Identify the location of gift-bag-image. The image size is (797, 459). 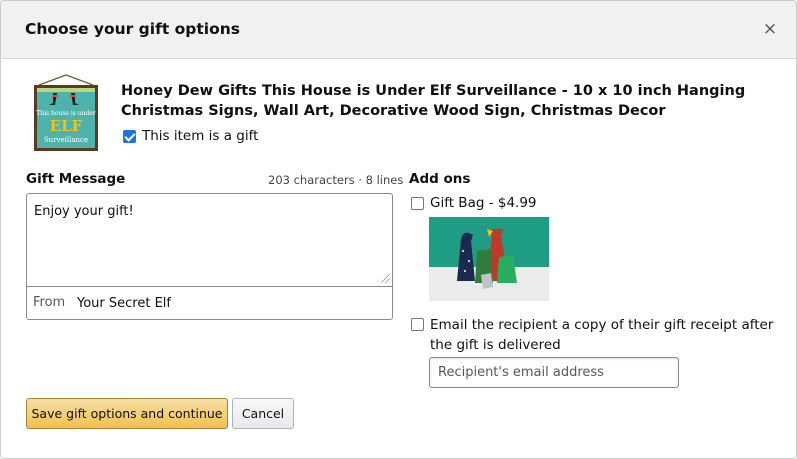
(489, 259).